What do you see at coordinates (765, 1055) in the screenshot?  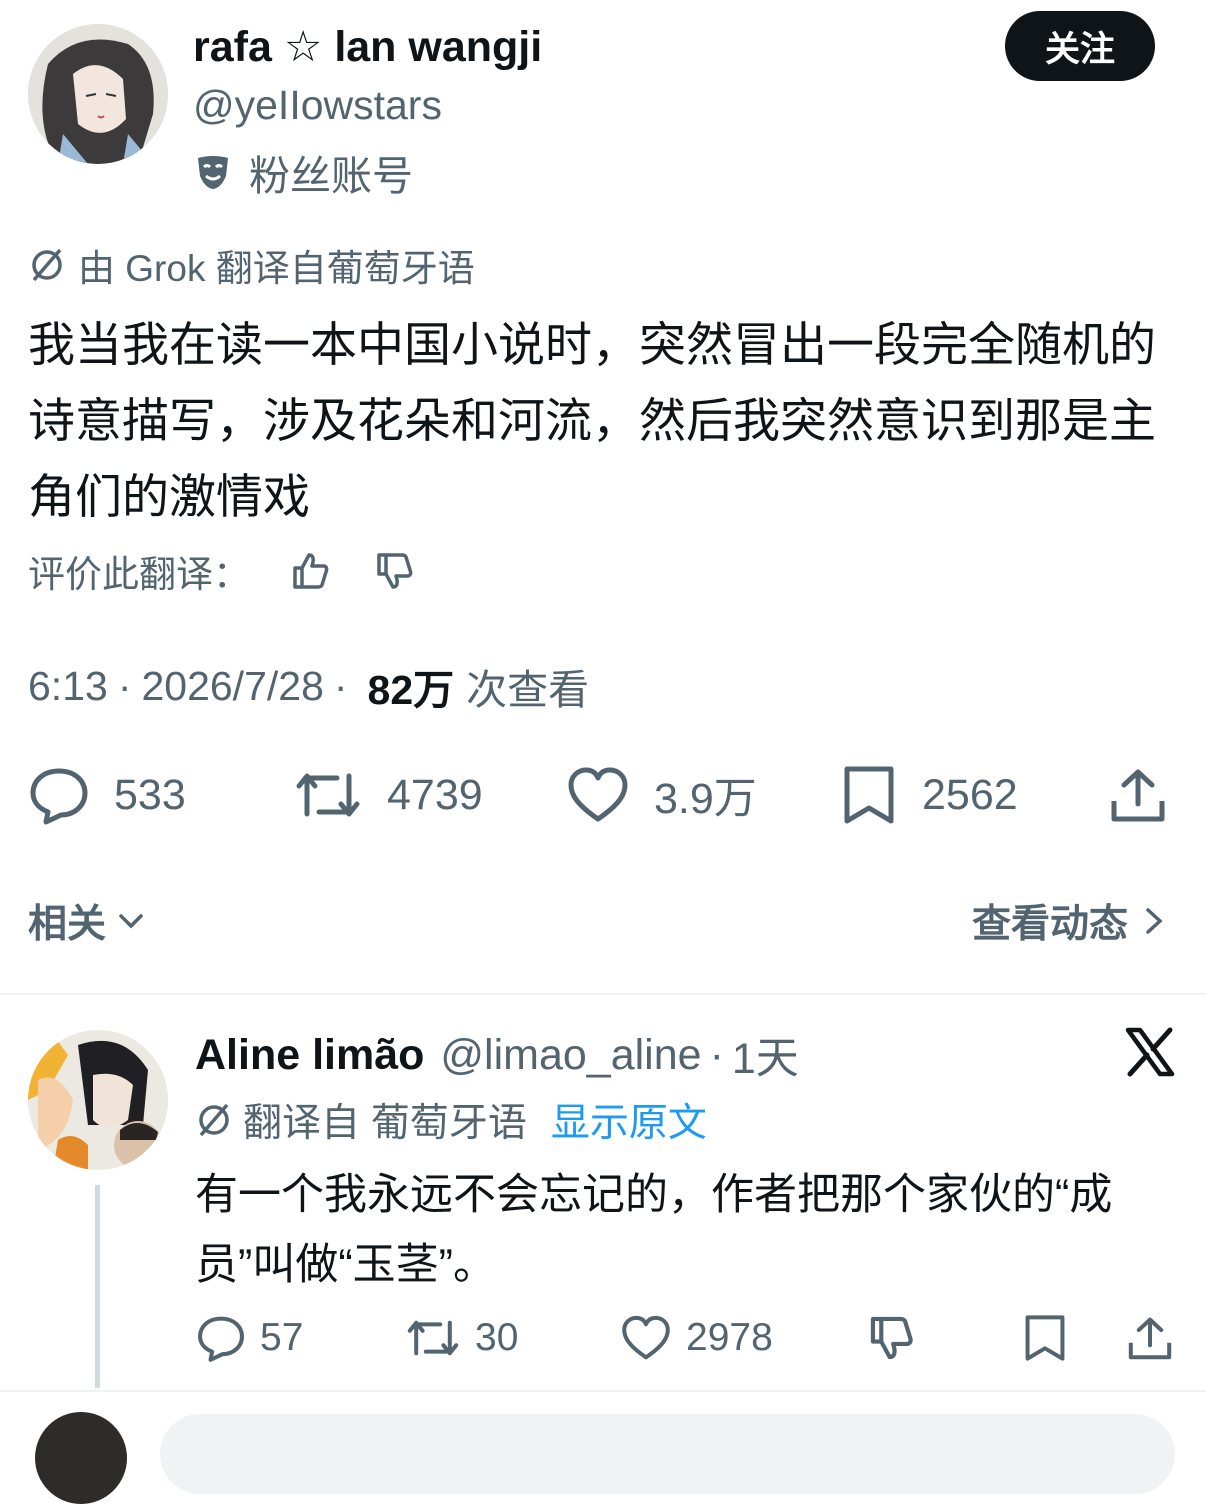 I see `reply-time: 1天` at bounding box center [765, 1055].